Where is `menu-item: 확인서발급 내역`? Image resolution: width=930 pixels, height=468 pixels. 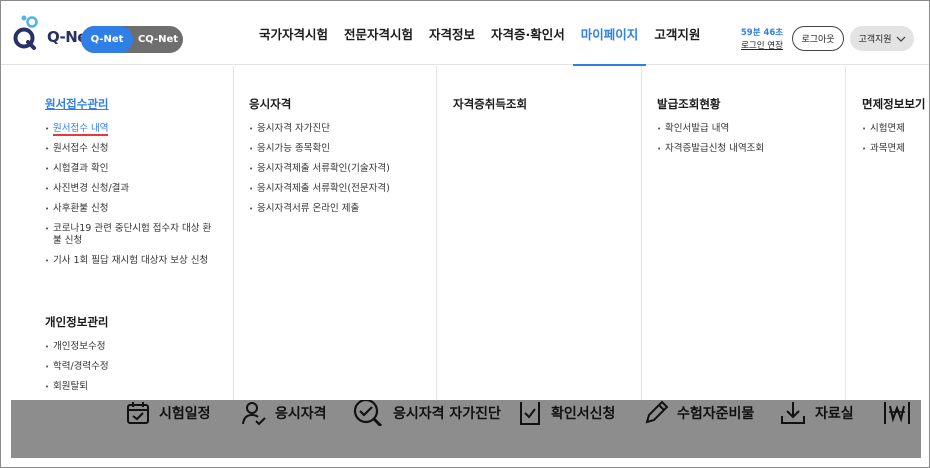 menu-item: 확인서발급 내역 is located at coordinates (710, 129).